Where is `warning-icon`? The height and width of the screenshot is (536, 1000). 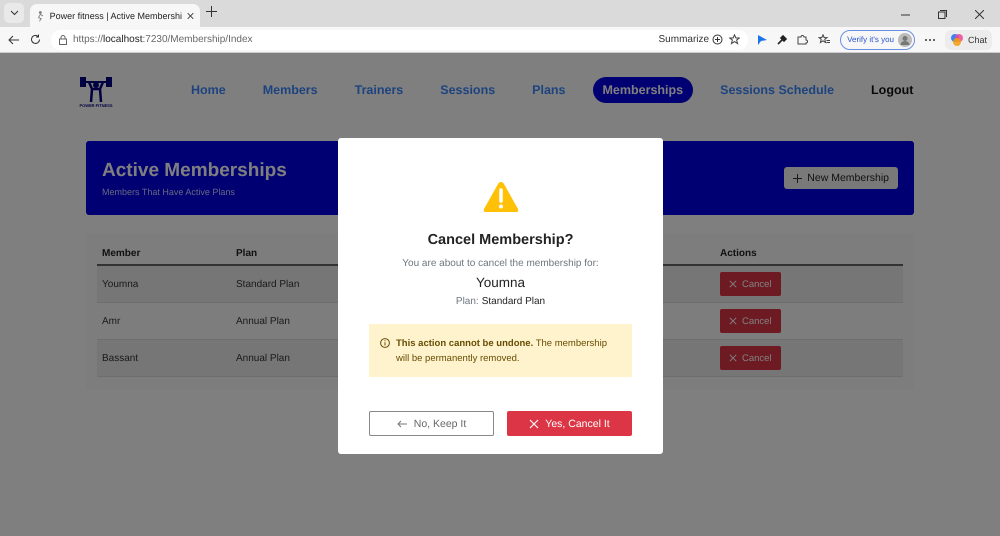 warning-icon is located at coordinates (501, 197).